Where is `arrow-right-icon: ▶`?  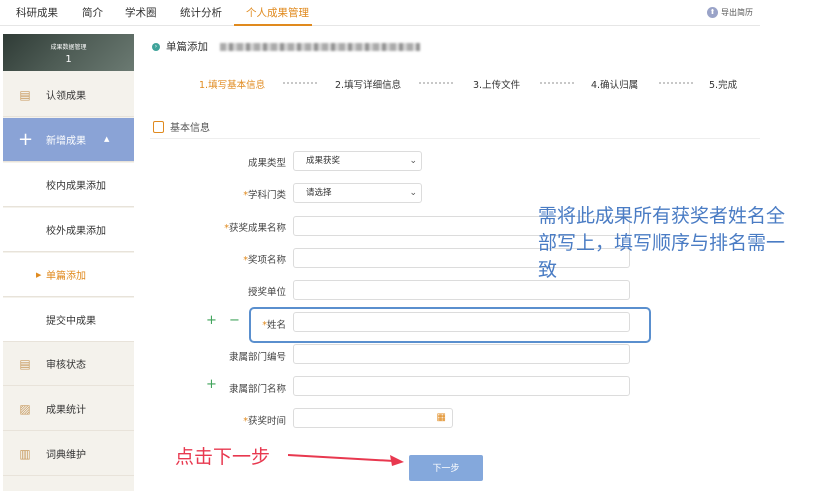
arrow-right-icon: ▶ is located at coordinates (39, 274).